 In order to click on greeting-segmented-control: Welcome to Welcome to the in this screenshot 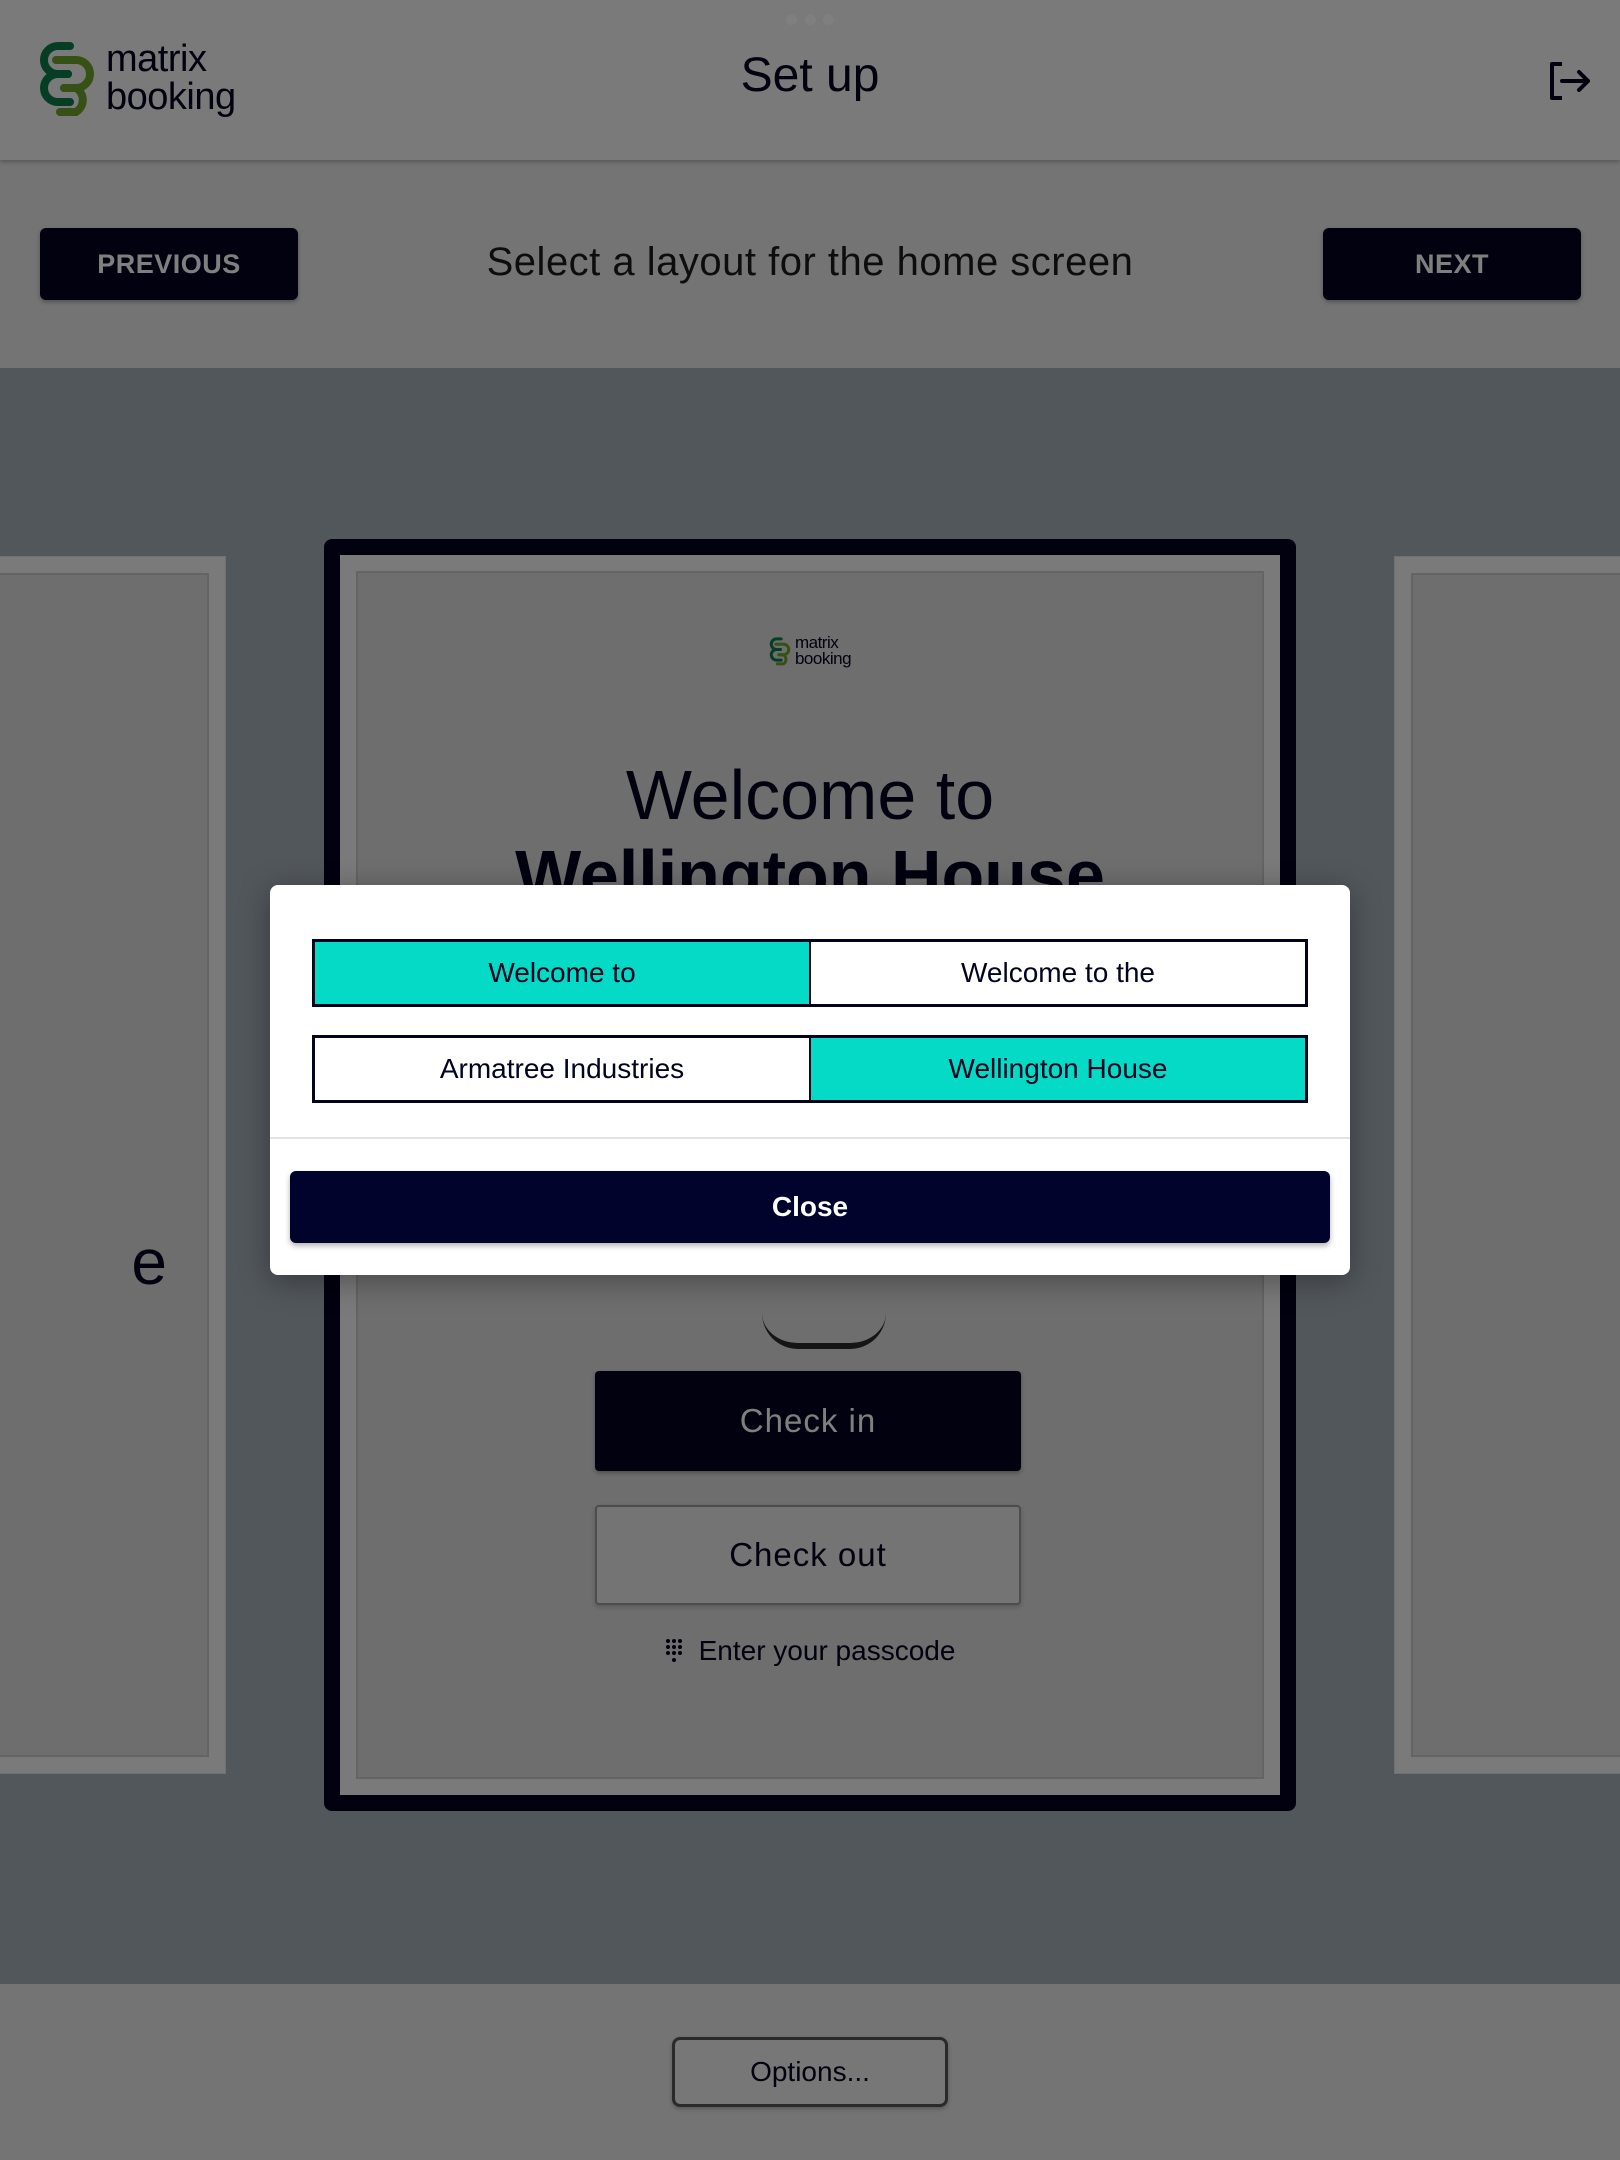, I will do `click(810, 973)`.